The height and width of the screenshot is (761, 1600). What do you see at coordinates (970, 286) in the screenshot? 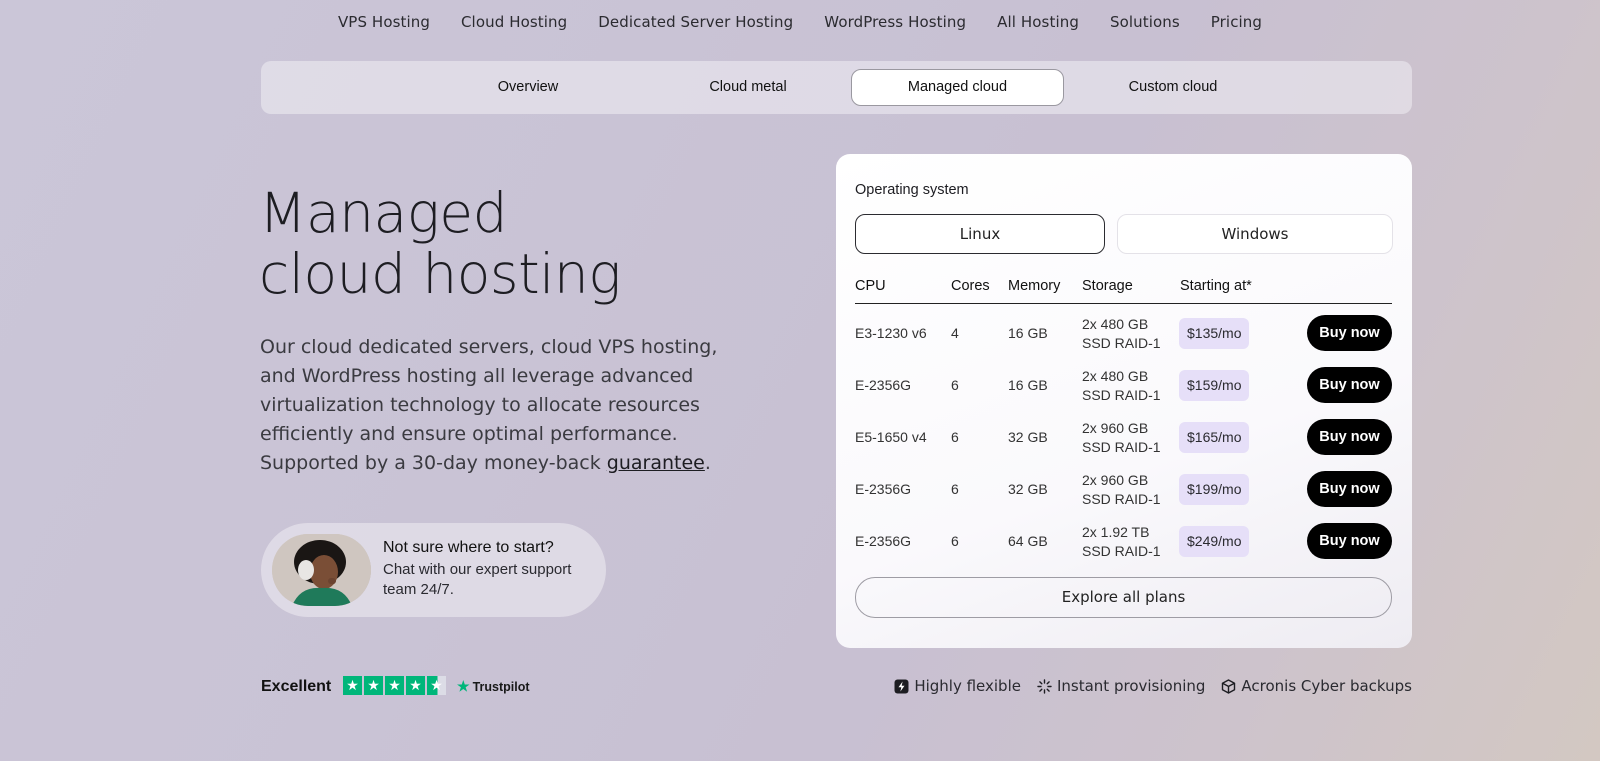
I see `header-cores: Cores` at bounding box center [970, 286].